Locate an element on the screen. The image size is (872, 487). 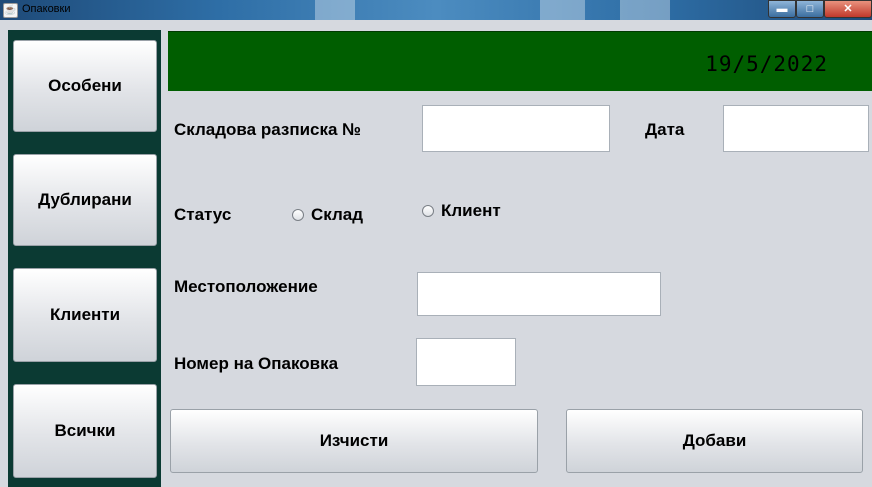
current-date: 19/5/2022 is located at coordinates (766, 64).